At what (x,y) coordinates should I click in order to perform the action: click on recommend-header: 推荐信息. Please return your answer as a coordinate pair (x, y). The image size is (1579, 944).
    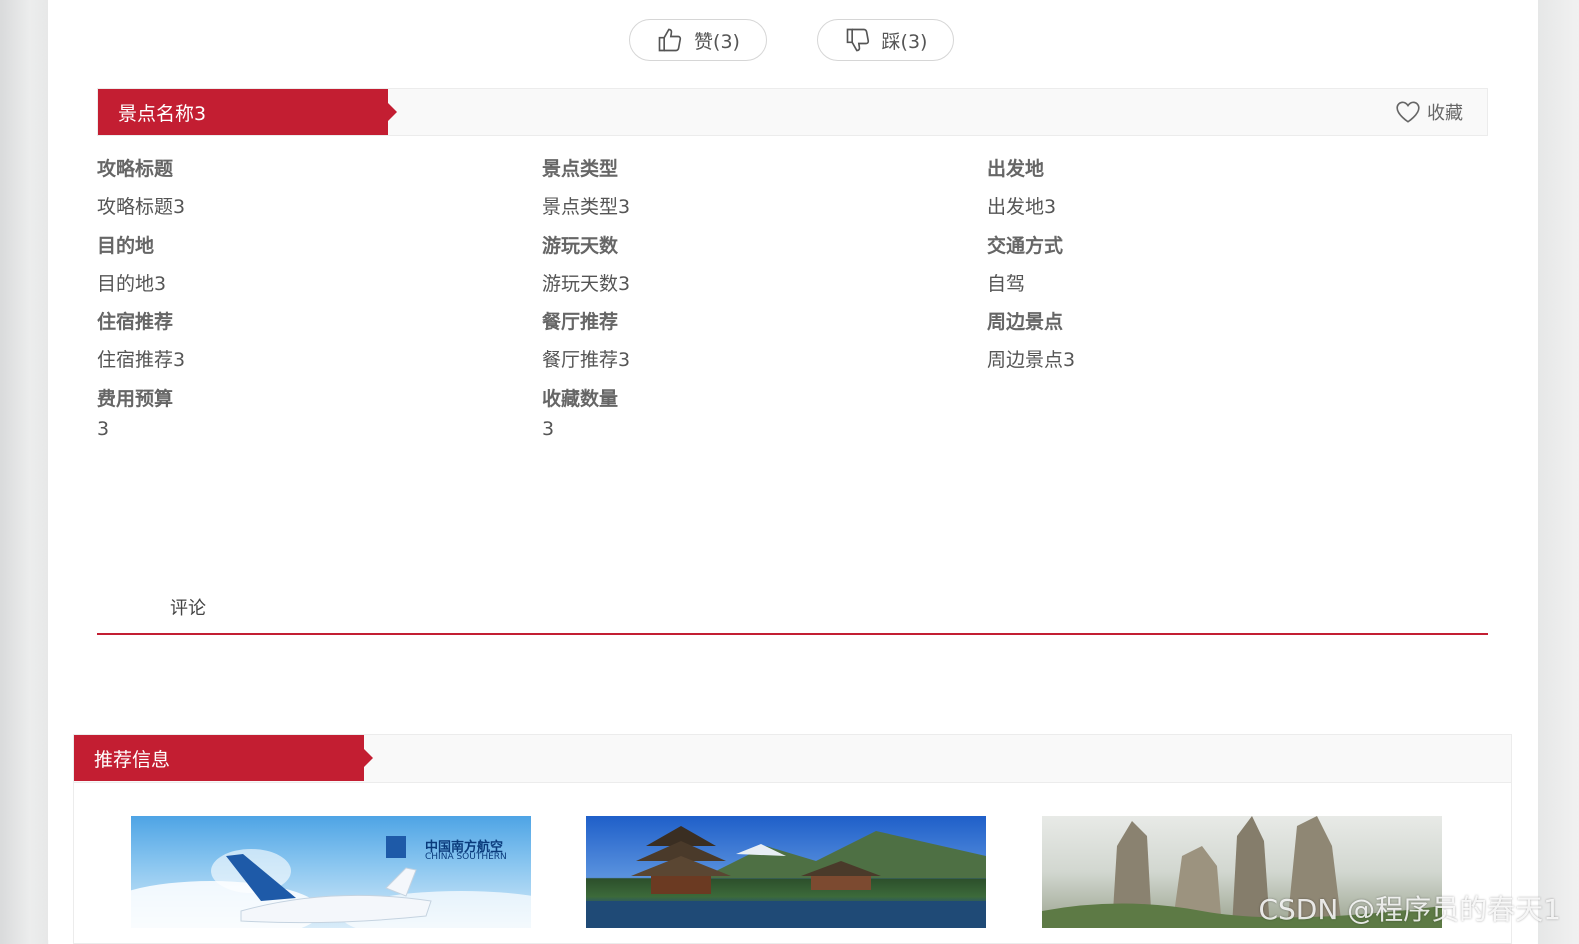
    Looking at the image, I should click on (792, 759).